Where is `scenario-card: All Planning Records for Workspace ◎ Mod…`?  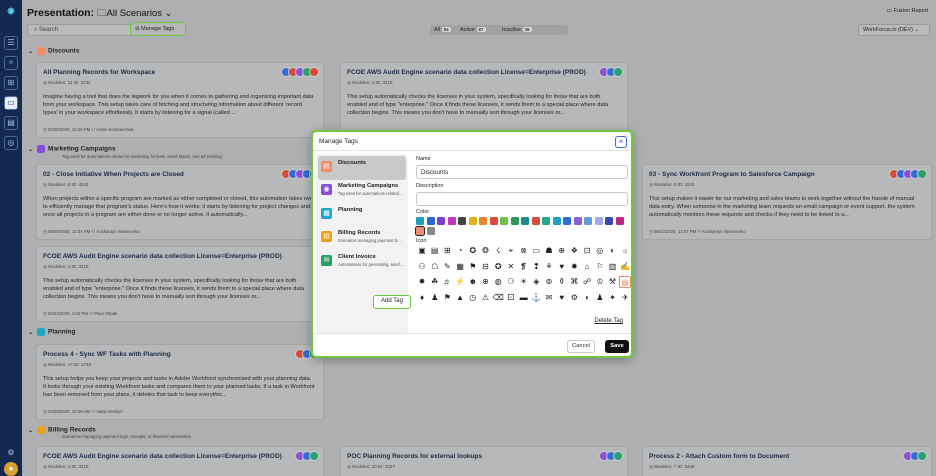 scenario-card: All Planning Records for Workspace ◎ Mod… is located at coordinates (180, 100).